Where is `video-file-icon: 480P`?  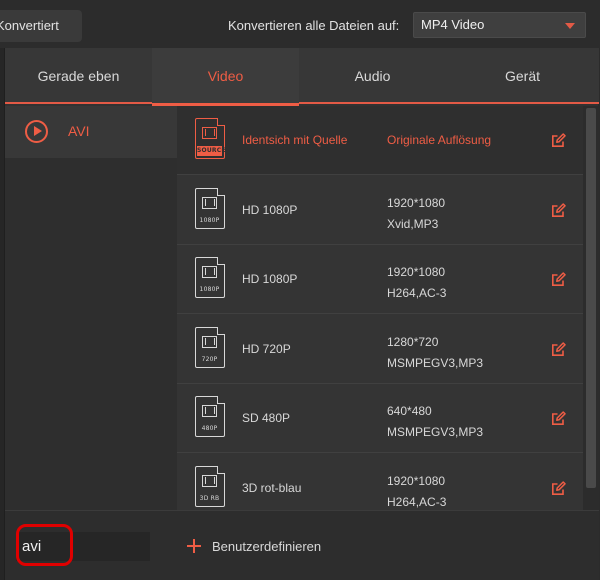 video-file-icon: 480P is located at coordinates (210, 416).